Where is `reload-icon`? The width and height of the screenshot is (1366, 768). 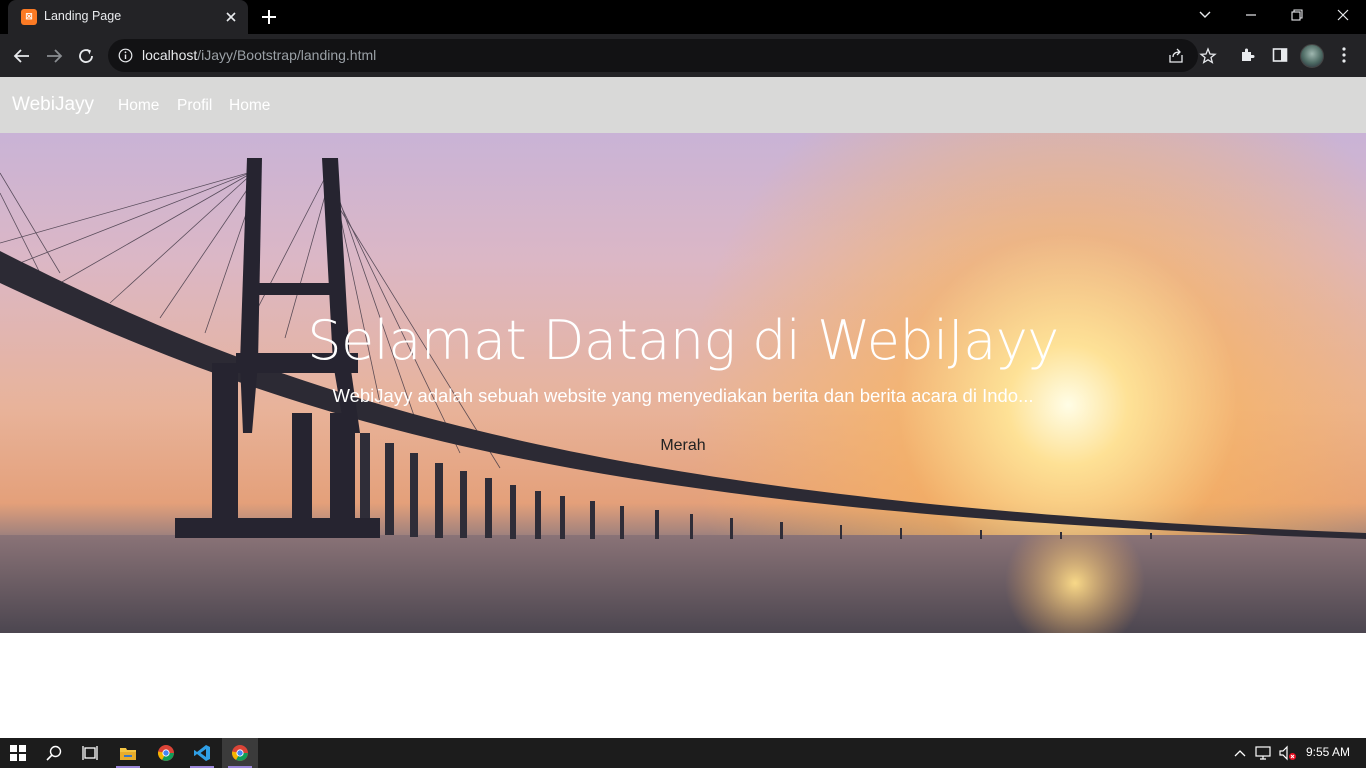
reload-icon is located at coordinates (86, 56).